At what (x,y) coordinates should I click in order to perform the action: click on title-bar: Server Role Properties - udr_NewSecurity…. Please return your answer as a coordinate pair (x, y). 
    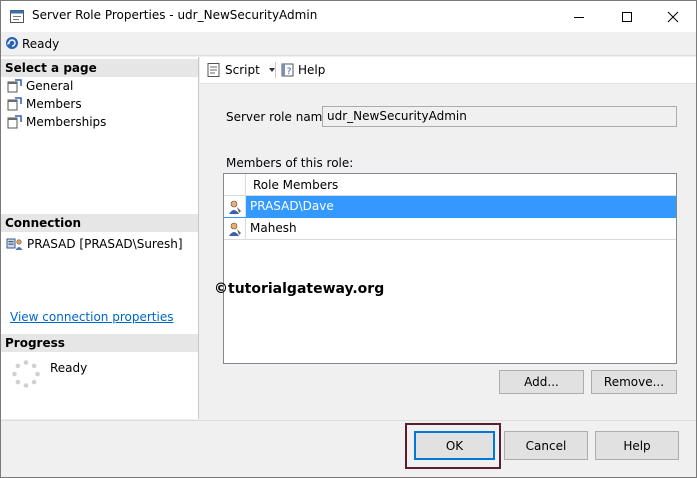
    Looking at the image, I should click on (348, 16).